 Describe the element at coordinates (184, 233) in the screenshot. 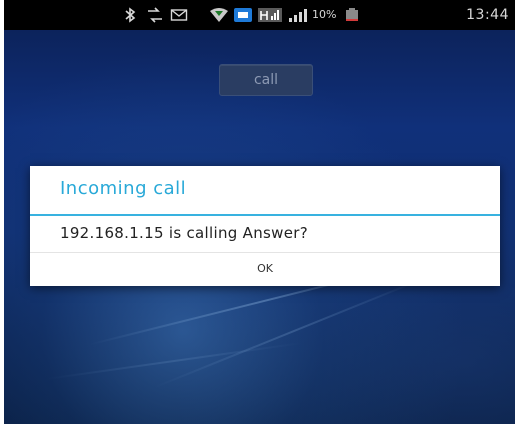

I see `dialog-message: 192.168.1.15 is calling Answer?` at that location.